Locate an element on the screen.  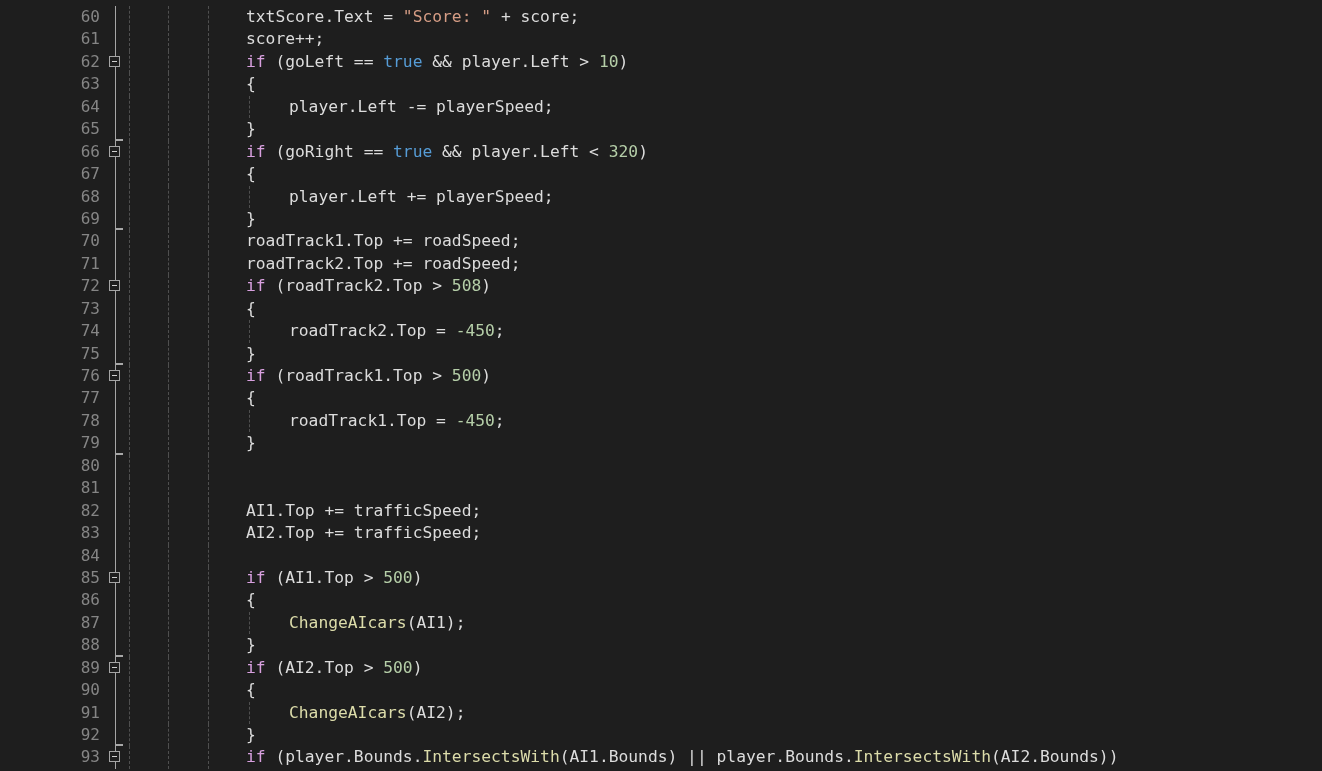
line-number: 92 is located at coordinates (89, 735).